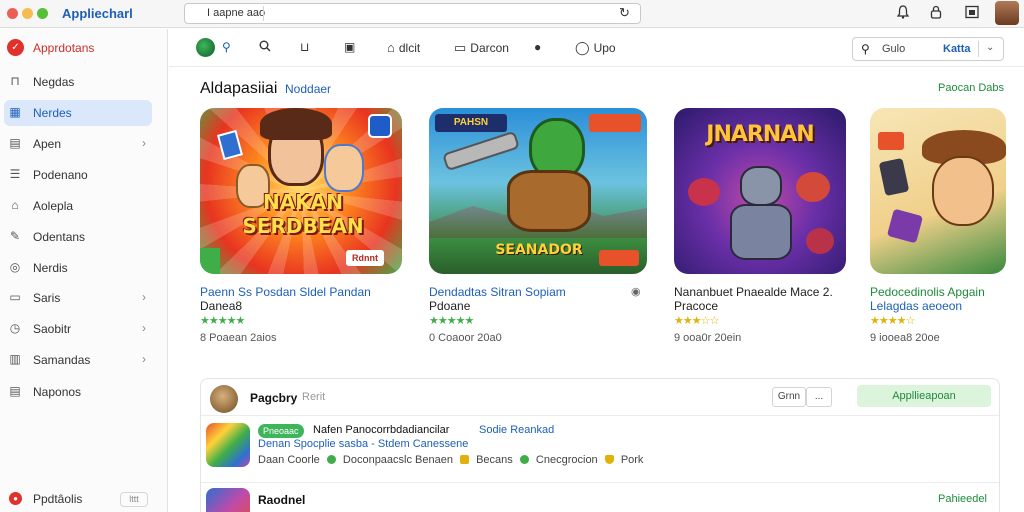 The image size is (1024, 512). I want to click on app-meta: 8 Poaean 2aios, so click(238, 338).